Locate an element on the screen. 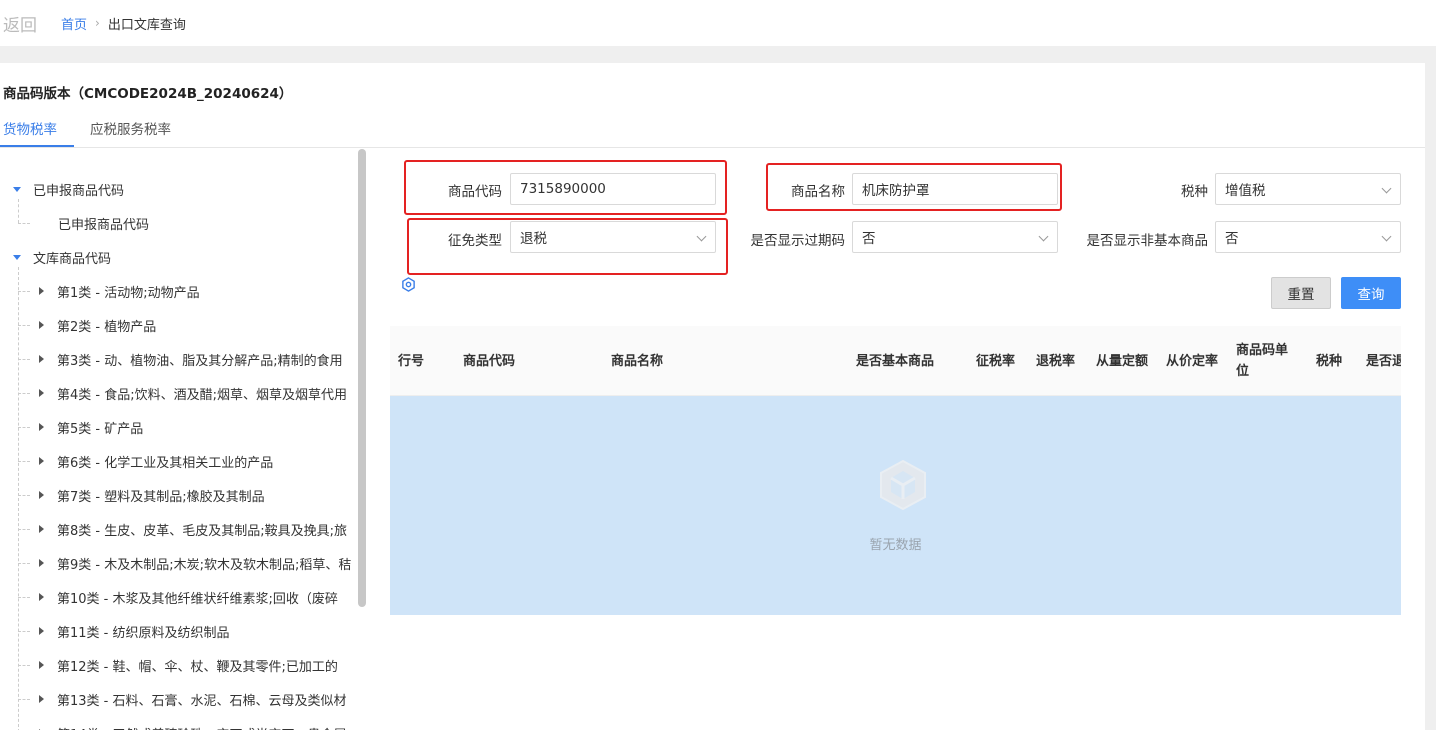  column-header: 是否退 is located at coordinates (1383, 361).